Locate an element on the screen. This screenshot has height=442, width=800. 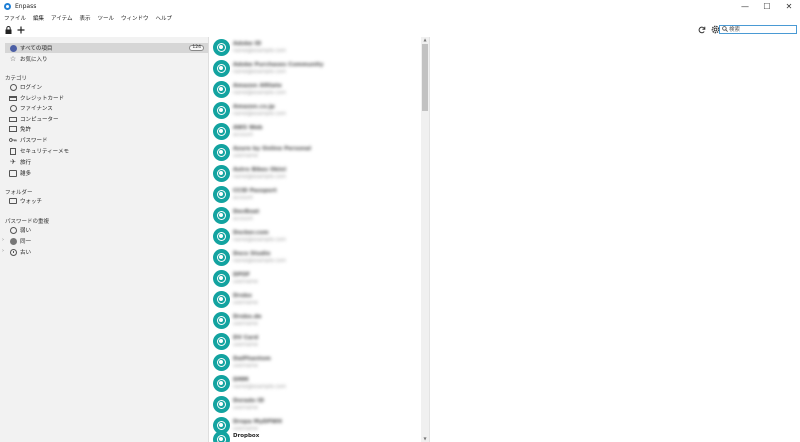
sidebar-item-folder-watch: ウォッチ is located at coordinates (104, 201).